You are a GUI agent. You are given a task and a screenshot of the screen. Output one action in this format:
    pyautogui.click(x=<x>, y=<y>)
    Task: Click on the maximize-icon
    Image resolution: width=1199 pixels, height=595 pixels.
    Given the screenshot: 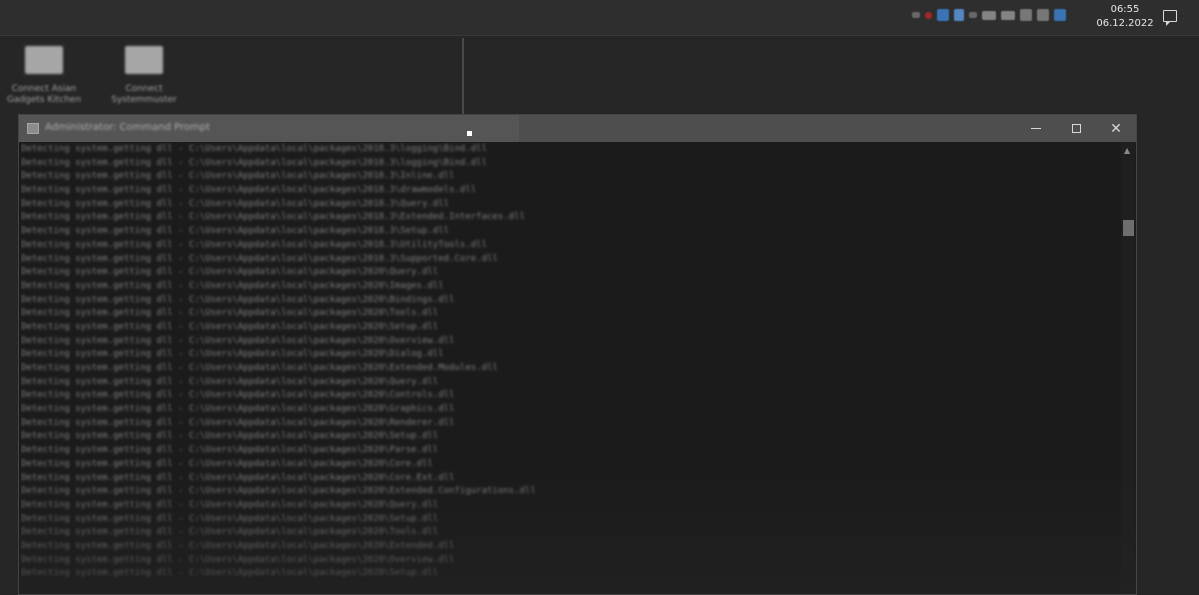 What is the action you would take?
    pyautogui.click(x=1076, y=128)
    